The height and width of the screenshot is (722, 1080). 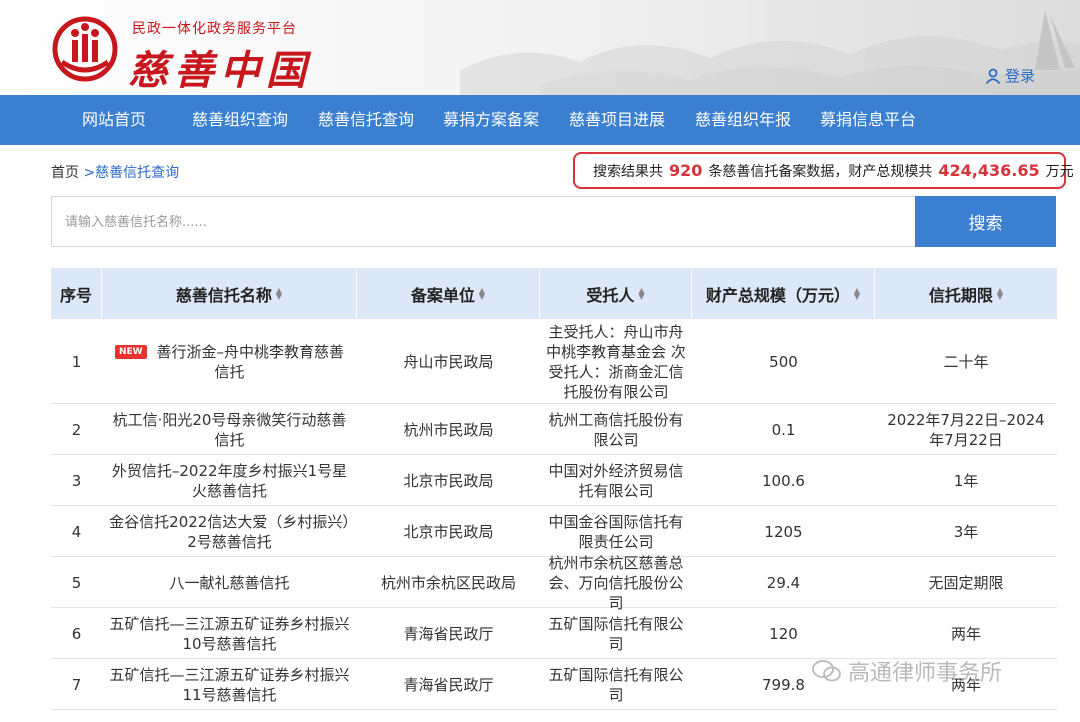 What do you see at coordinates (777, 295) in the screenshot?
I see `col-scale-label: 财产总规模（万元）` at bounding box center [777, 295].